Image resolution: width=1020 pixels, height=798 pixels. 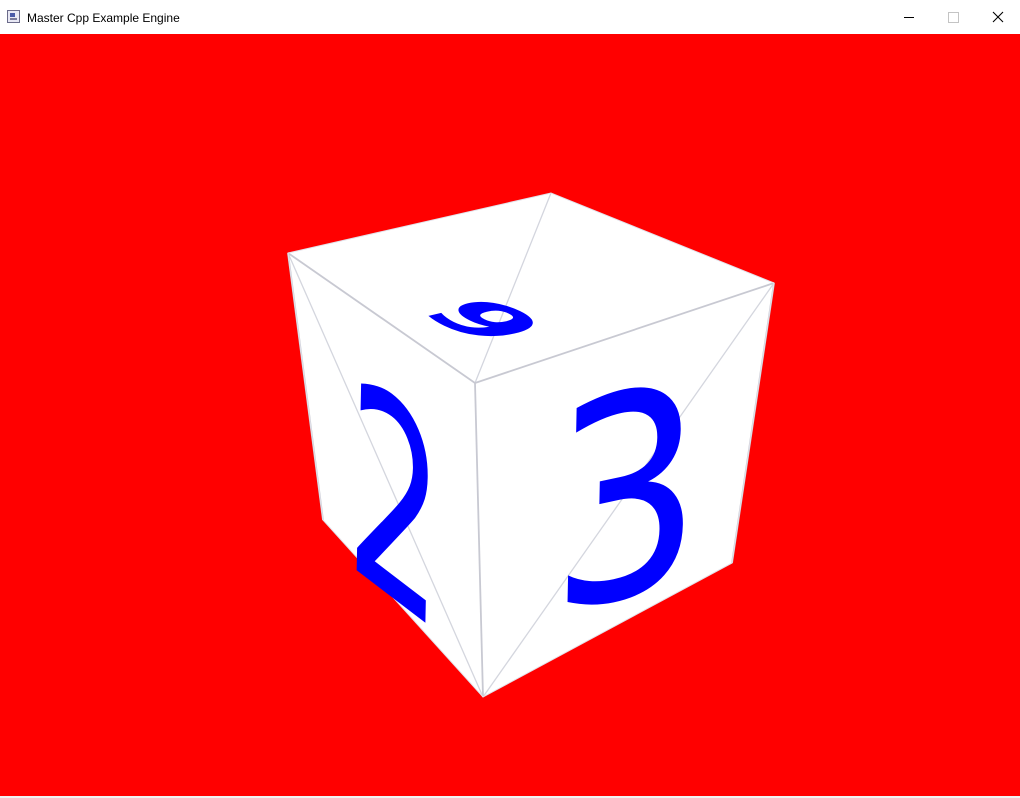 I want to click on maximize-button, so click(x=953, y=17).